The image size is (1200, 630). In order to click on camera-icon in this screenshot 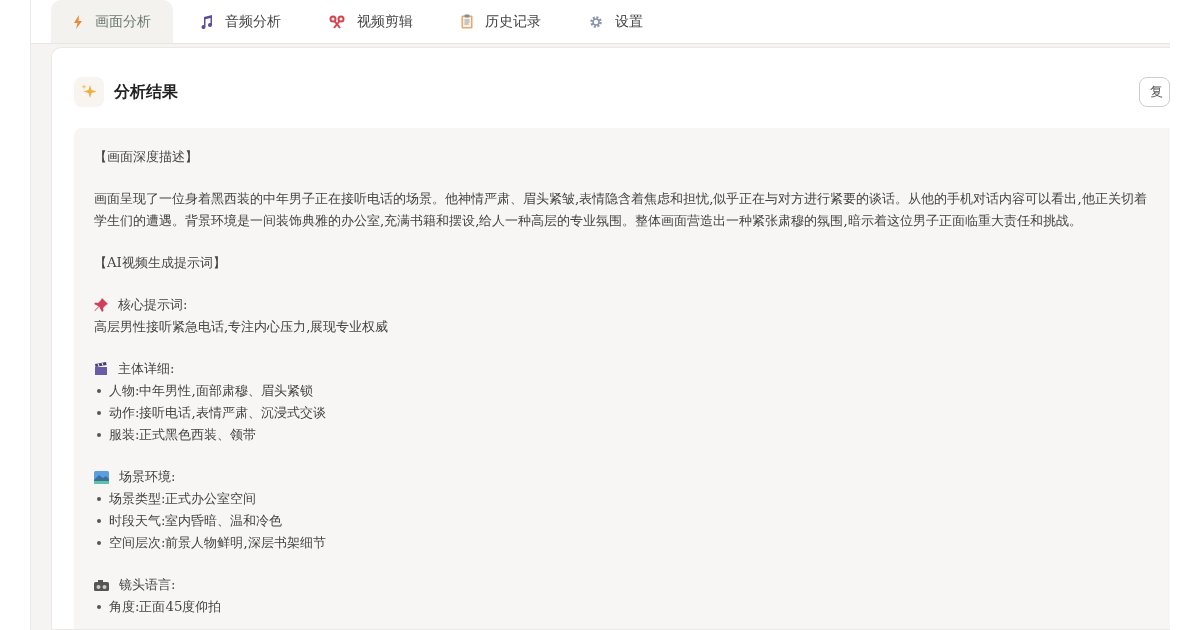, I will do `click(101, 585)`.